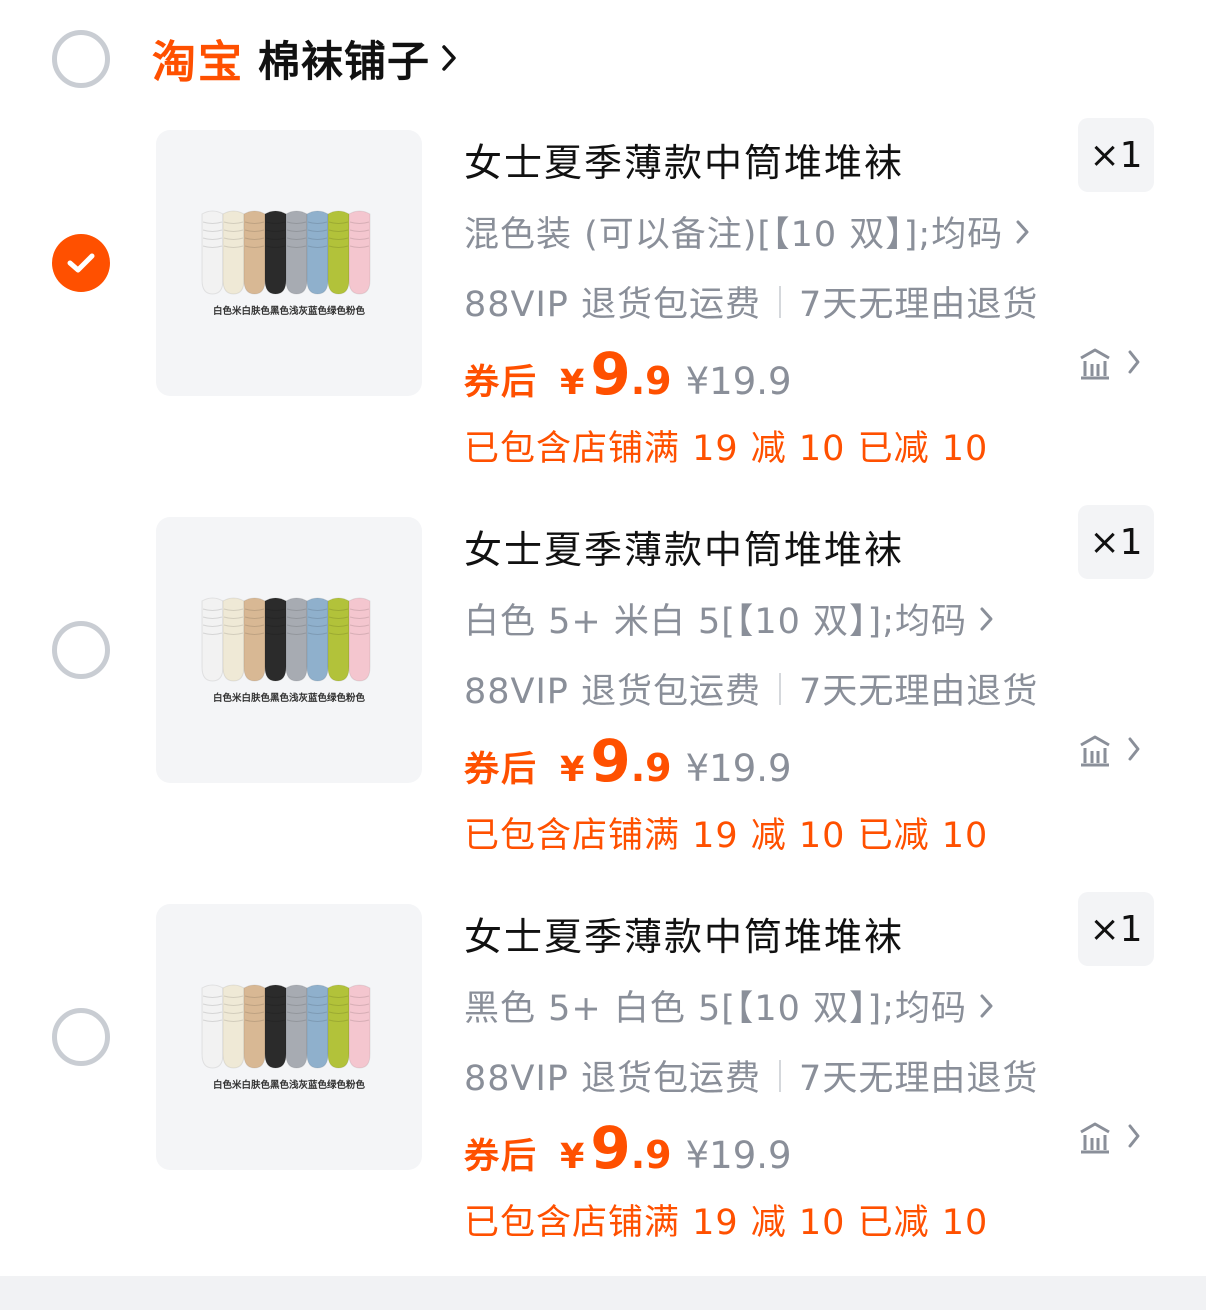 The image size is (1206, 1310). I want to click on product-spec-selector: 白色 5+ 米白 5[【10 双】];均码, so click(729, 618).